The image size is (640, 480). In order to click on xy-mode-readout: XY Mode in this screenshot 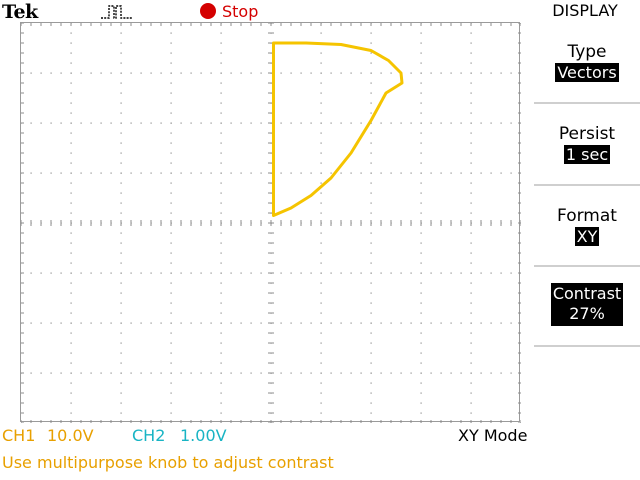, I will do `click(493, 435)`.